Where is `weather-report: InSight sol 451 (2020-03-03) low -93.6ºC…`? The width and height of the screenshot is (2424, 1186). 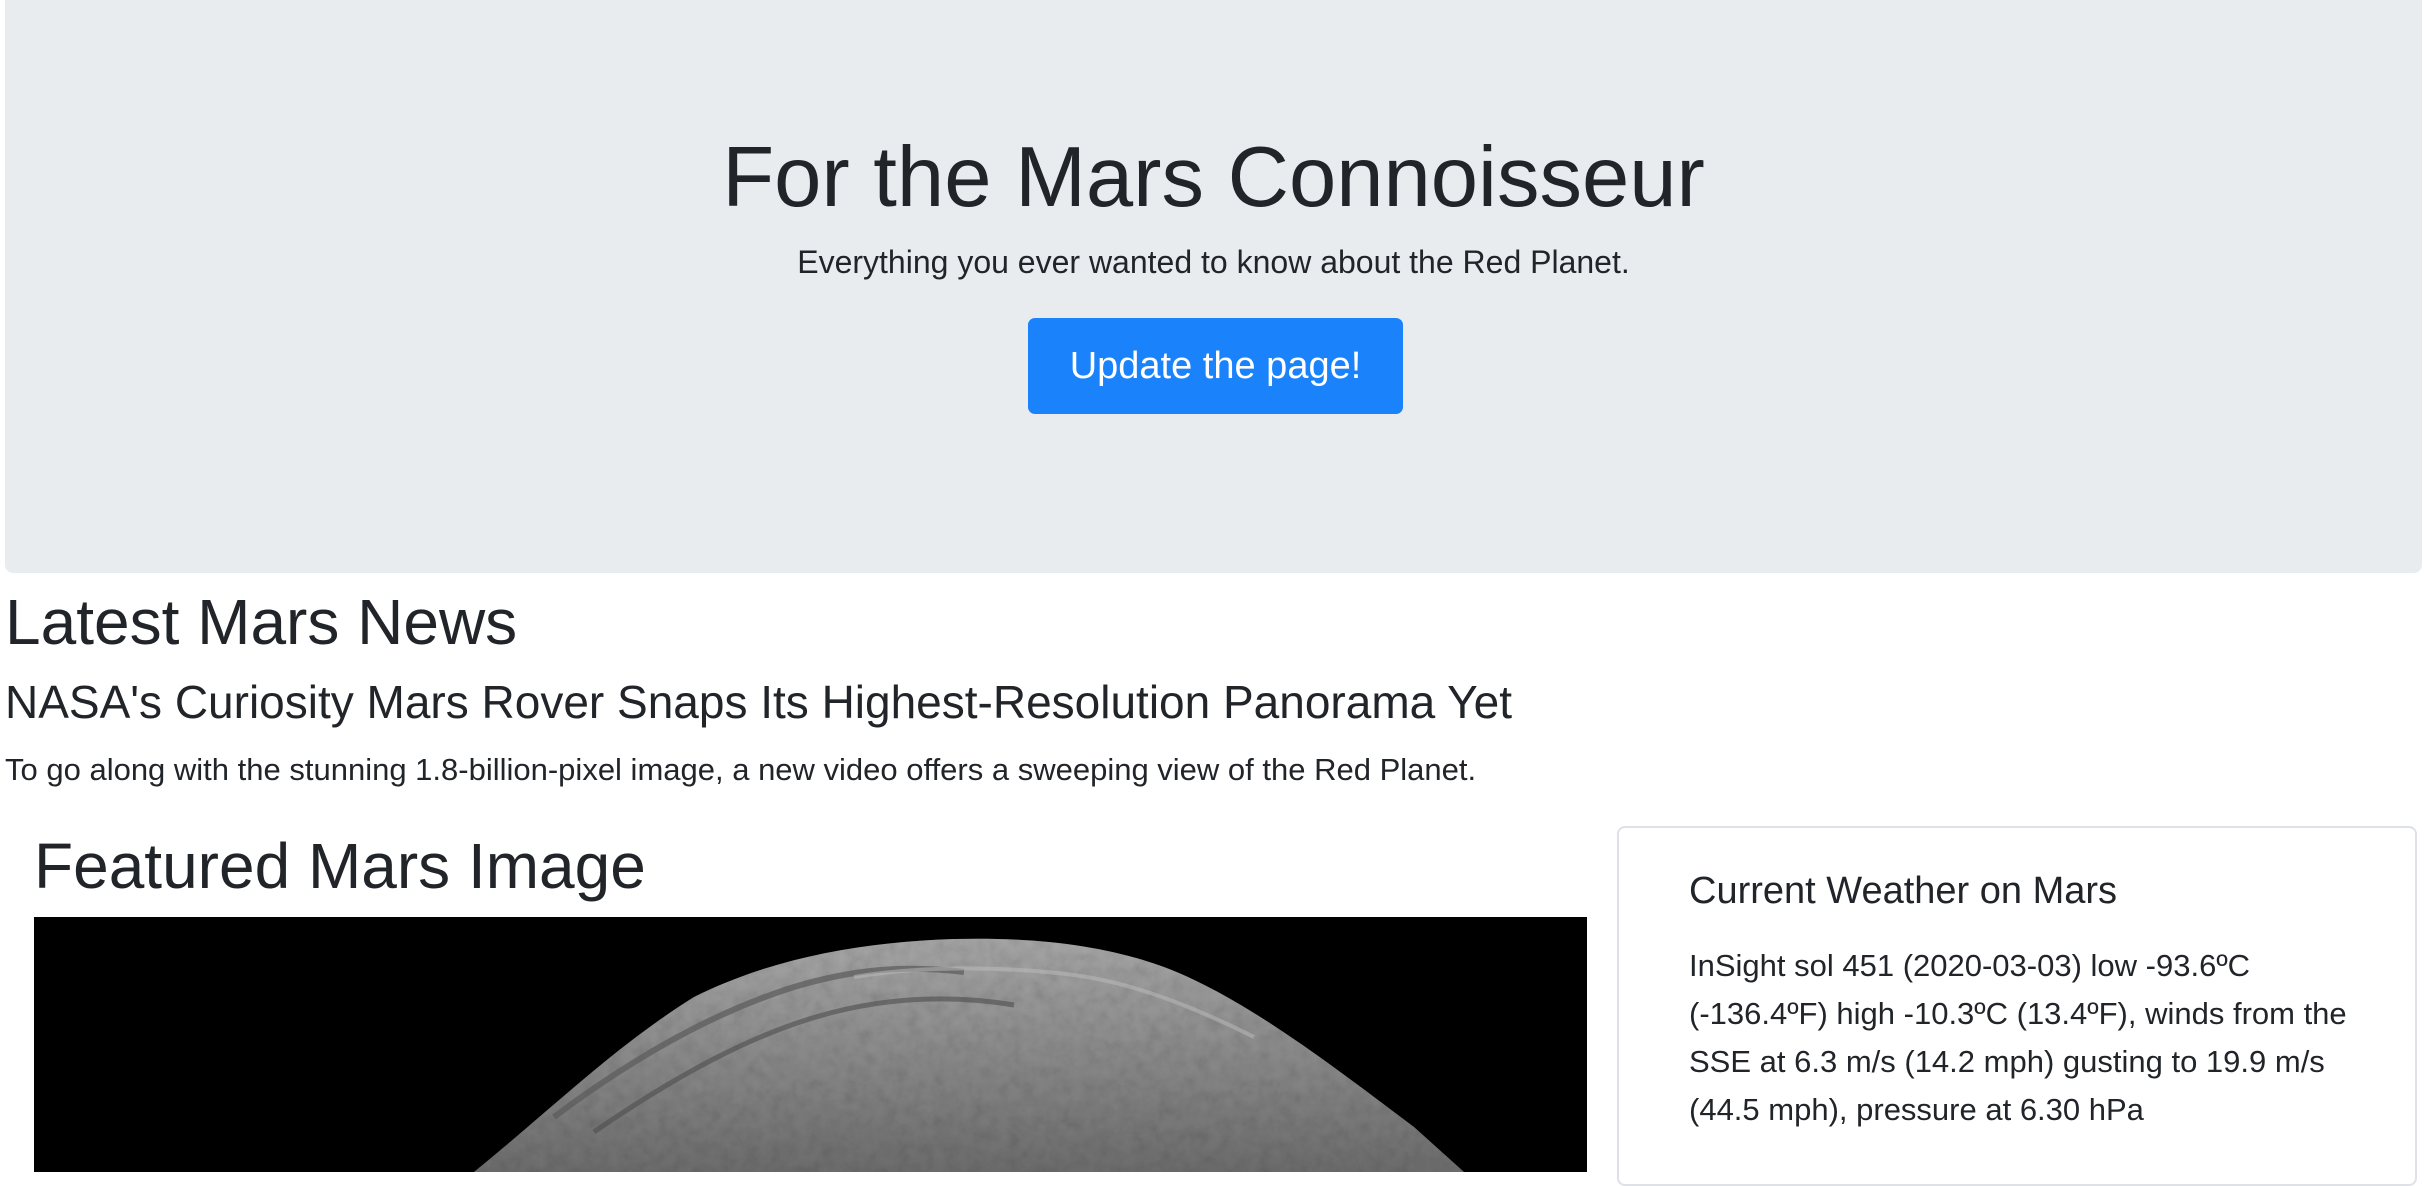 weather-report: InSight sol 451 (2020-03-03) low -93.6ºC… is located at coordinates (2018, 1037).